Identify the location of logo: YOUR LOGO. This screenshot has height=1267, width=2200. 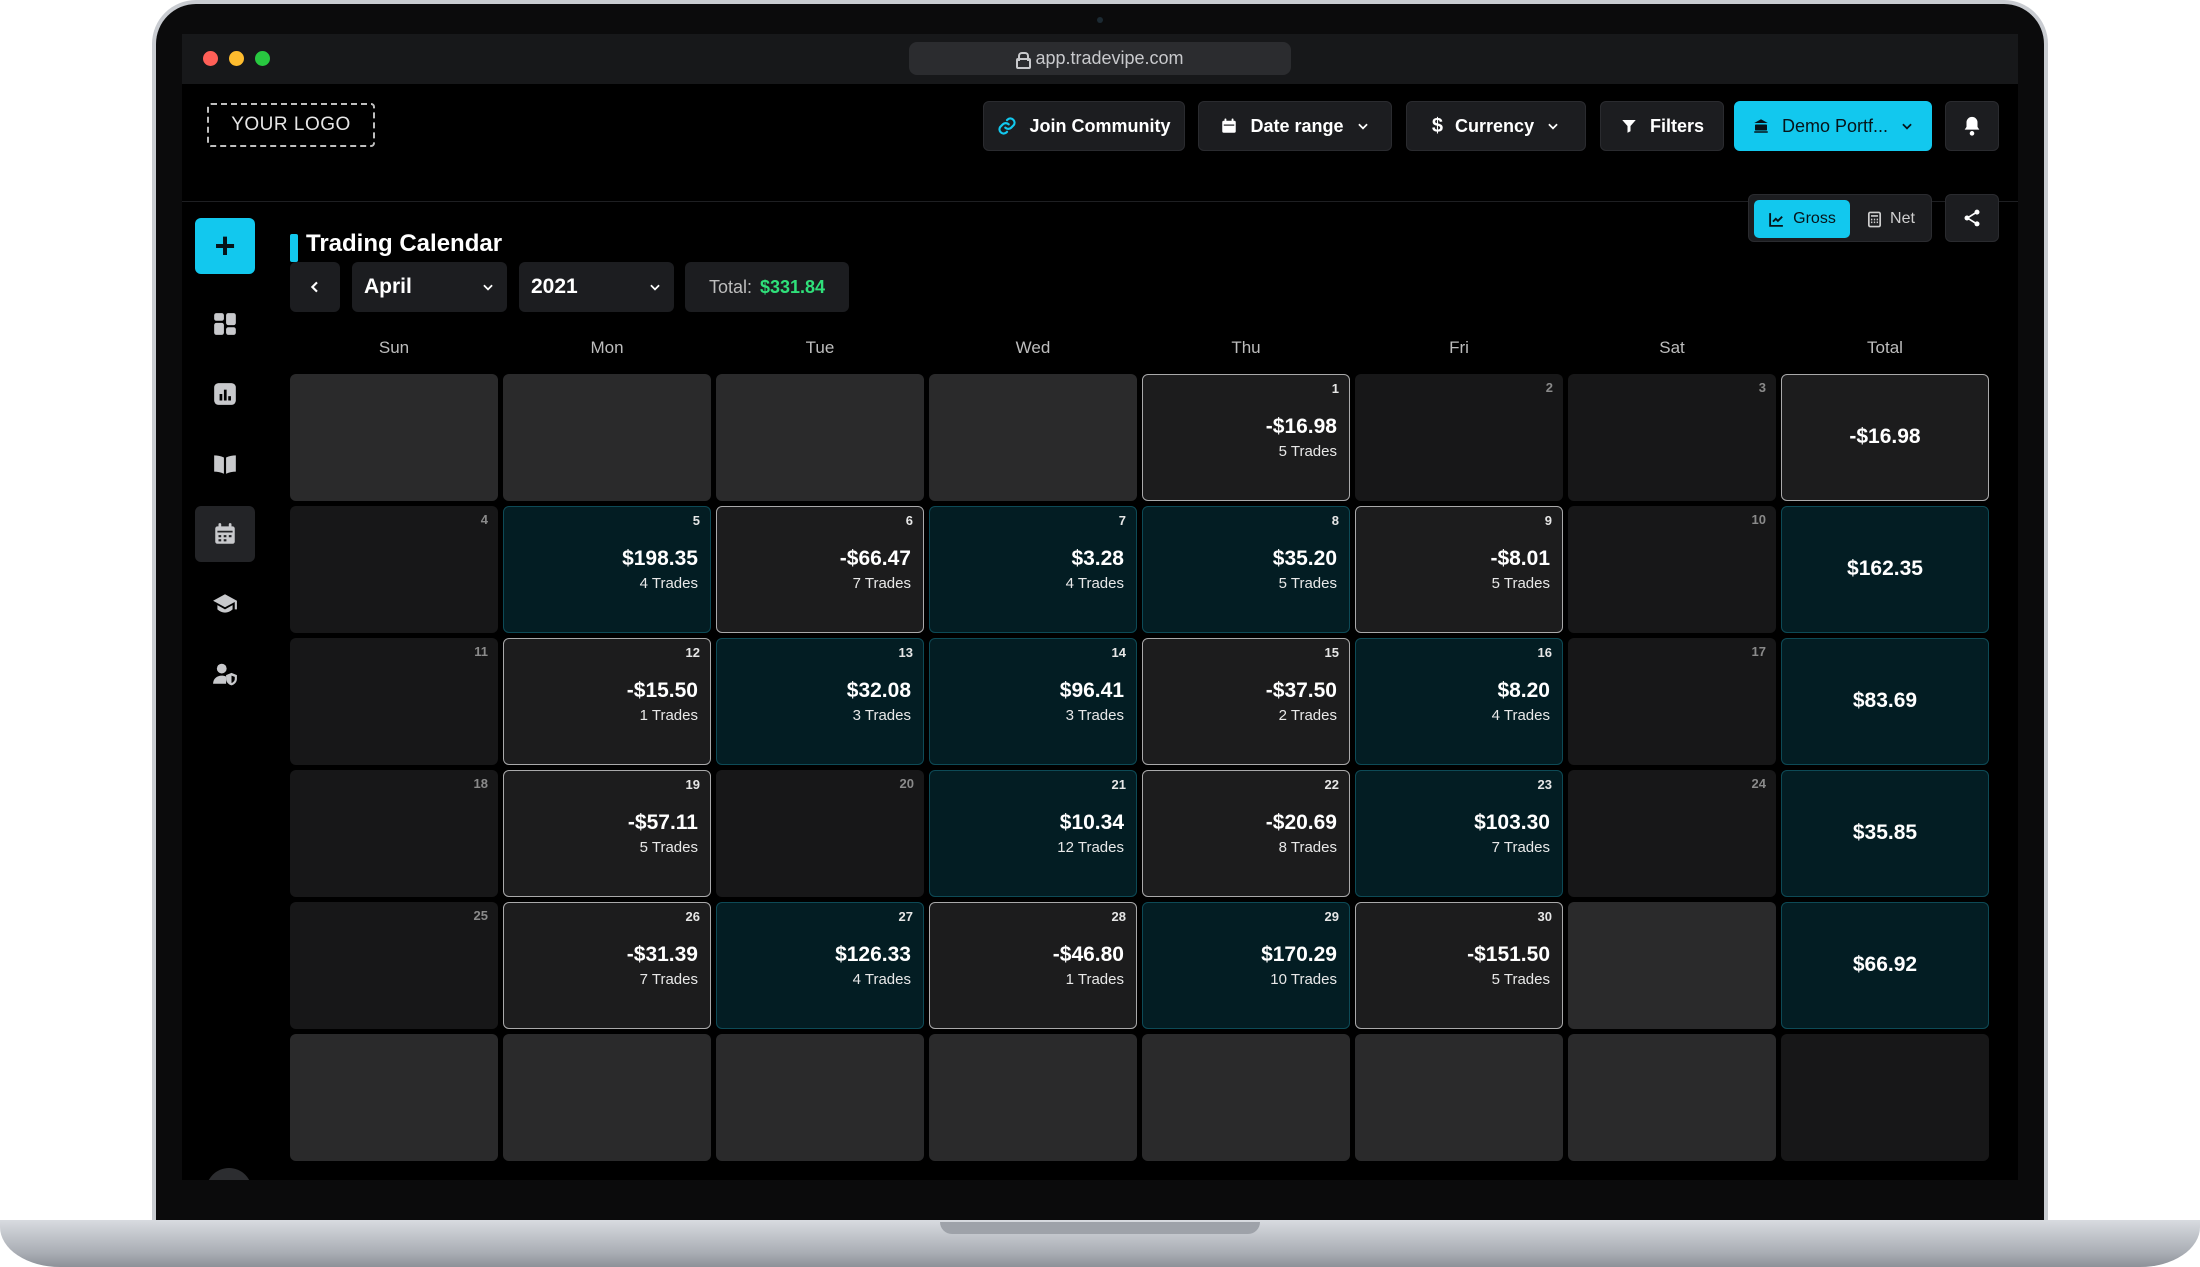
(291, 125).